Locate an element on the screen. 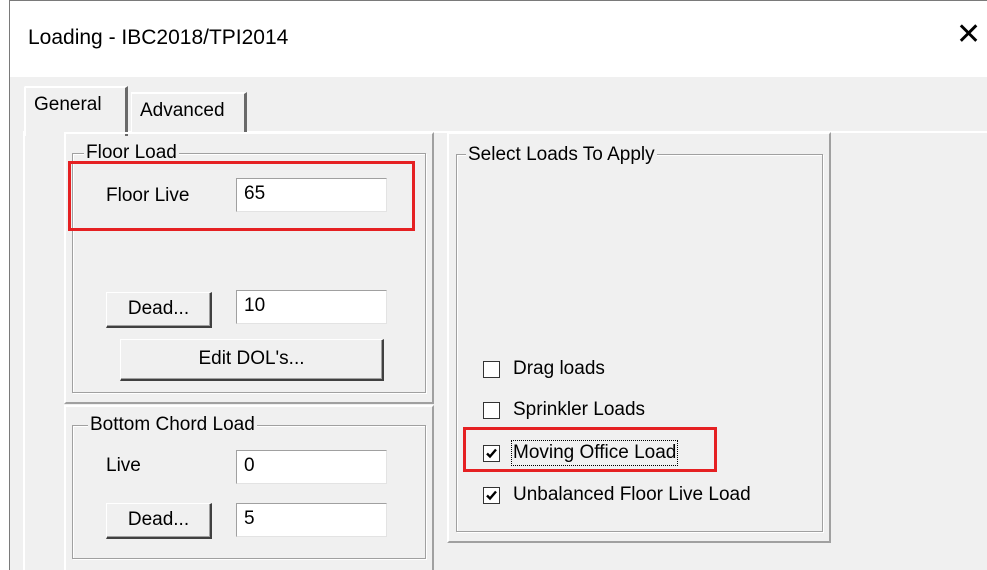 The height and width of the screenshot is (570, 987). dialog-title: Loading - IBC2018/TPI2014 is located at coordinates (158, 37).